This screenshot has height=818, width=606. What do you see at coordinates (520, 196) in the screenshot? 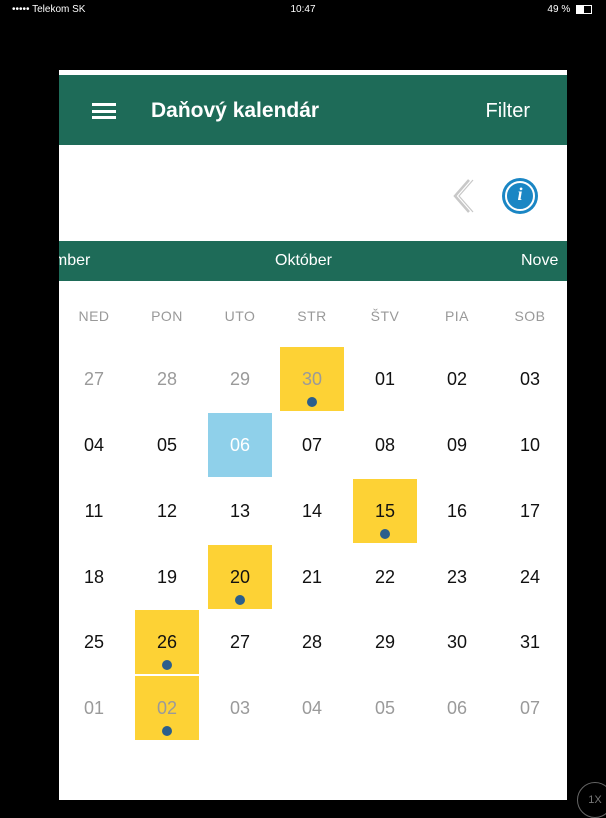
I see `info-icon: i` at bounding box center [520, 196].